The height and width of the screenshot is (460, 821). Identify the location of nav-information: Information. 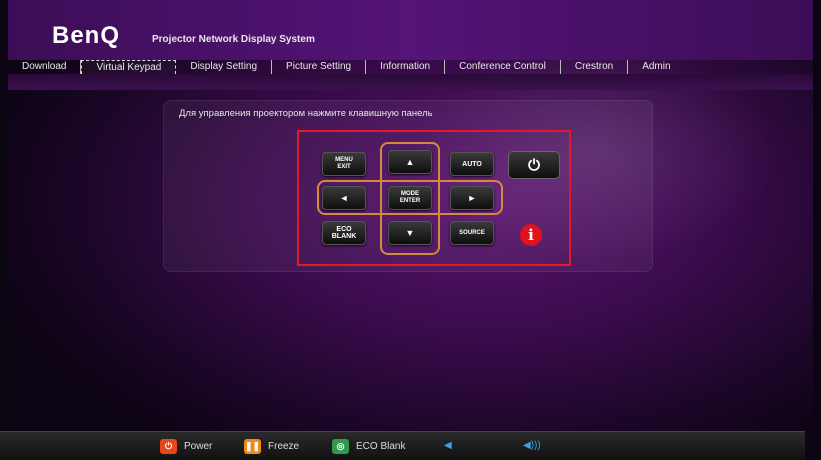
(406, 67).